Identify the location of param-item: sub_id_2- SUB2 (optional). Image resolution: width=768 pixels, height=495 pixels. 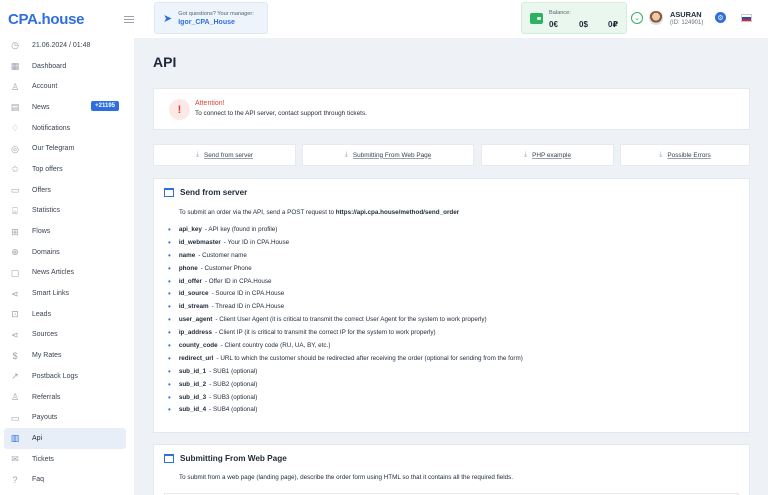
(345, 384).